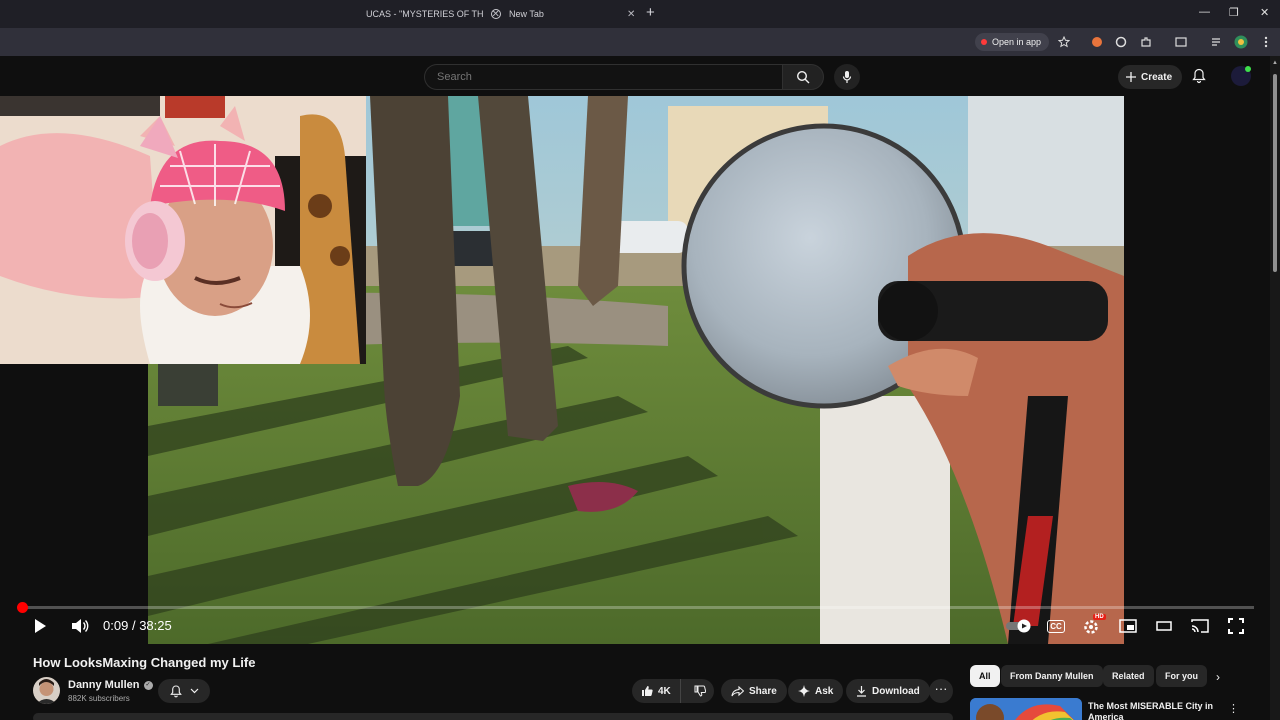 The width and height of the screenshot is (1280, 720). I want to click on miniplayer-button, so click(1128, 626).